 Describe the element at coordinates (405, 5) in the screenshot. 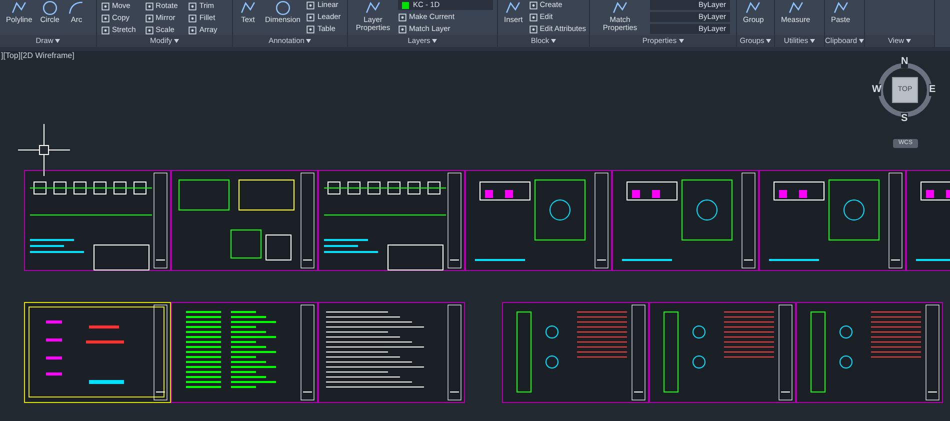

I see `layer-color-swatch` at that location.